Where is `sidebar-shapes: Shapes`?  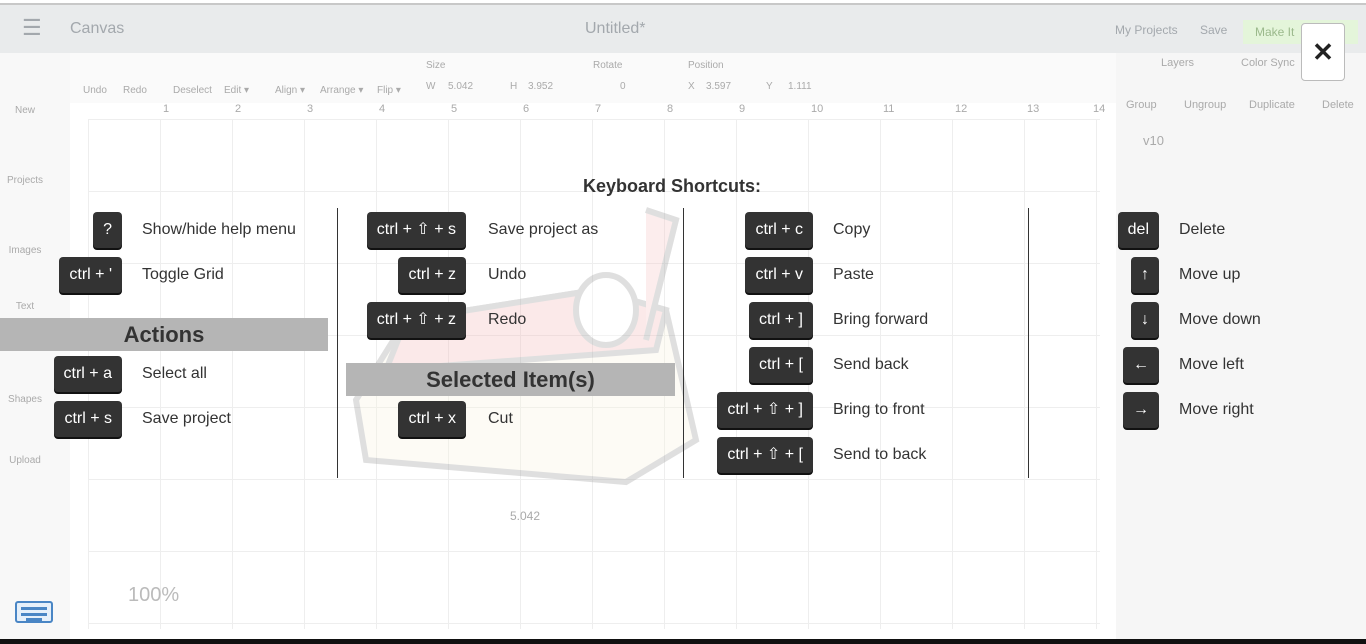
sidebar-shapes: Shapes is located at coordinates (25, 399).